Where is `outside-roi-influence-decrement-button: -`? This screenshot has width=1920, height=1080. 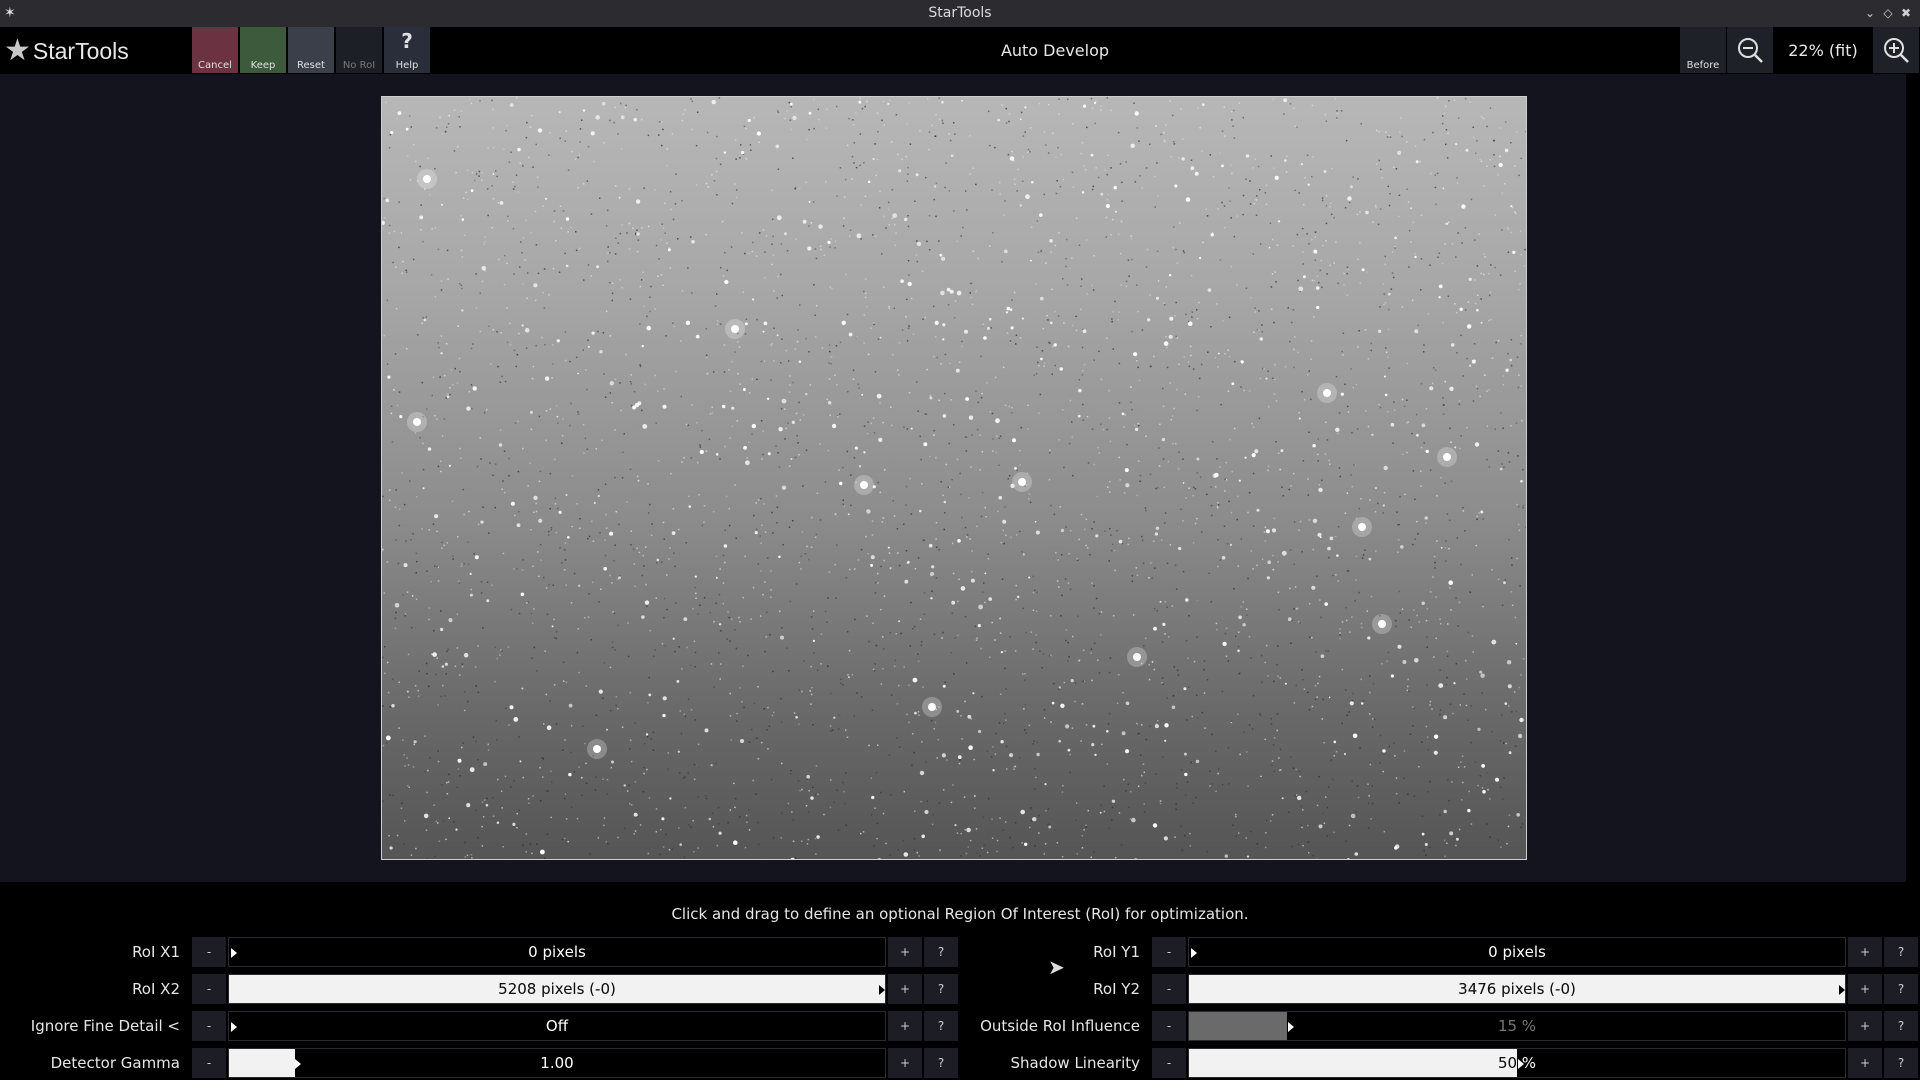
outside-roi-influence-decrement-button: - is located at coordinates (1169, 1026).